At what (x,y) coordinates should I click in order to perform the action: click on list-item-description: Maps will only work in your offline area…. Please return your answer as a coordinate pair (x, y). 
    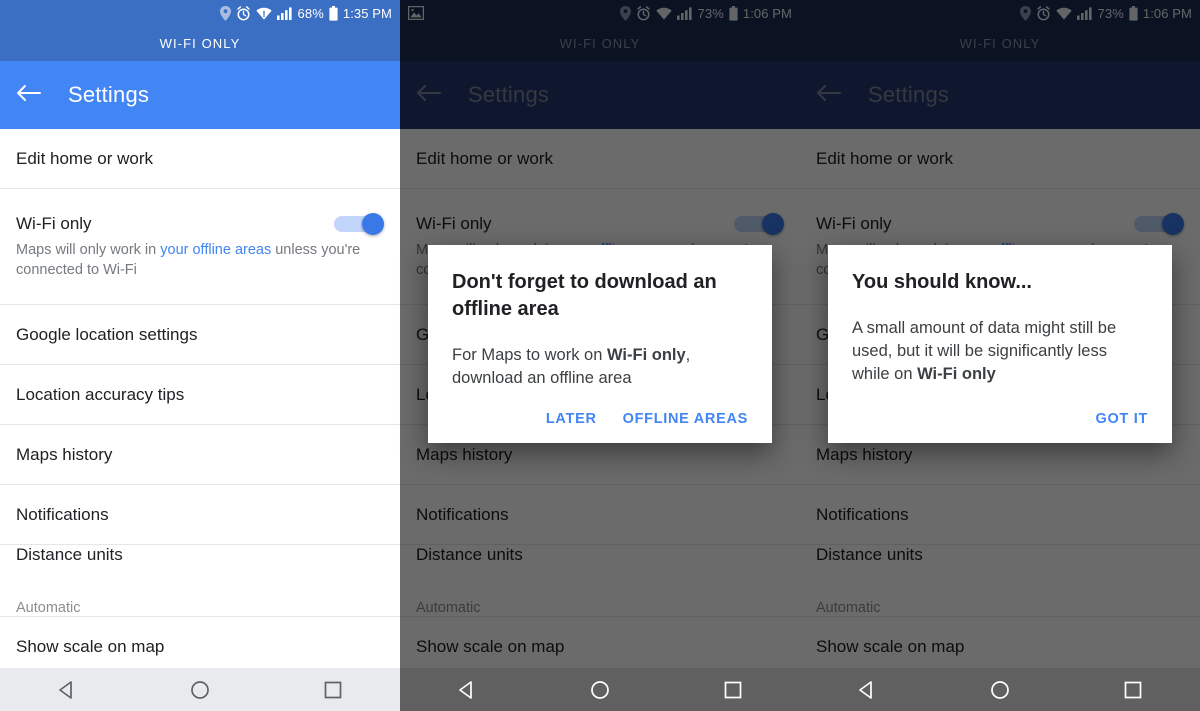
    Looking at the image, I should click on (200, 260).